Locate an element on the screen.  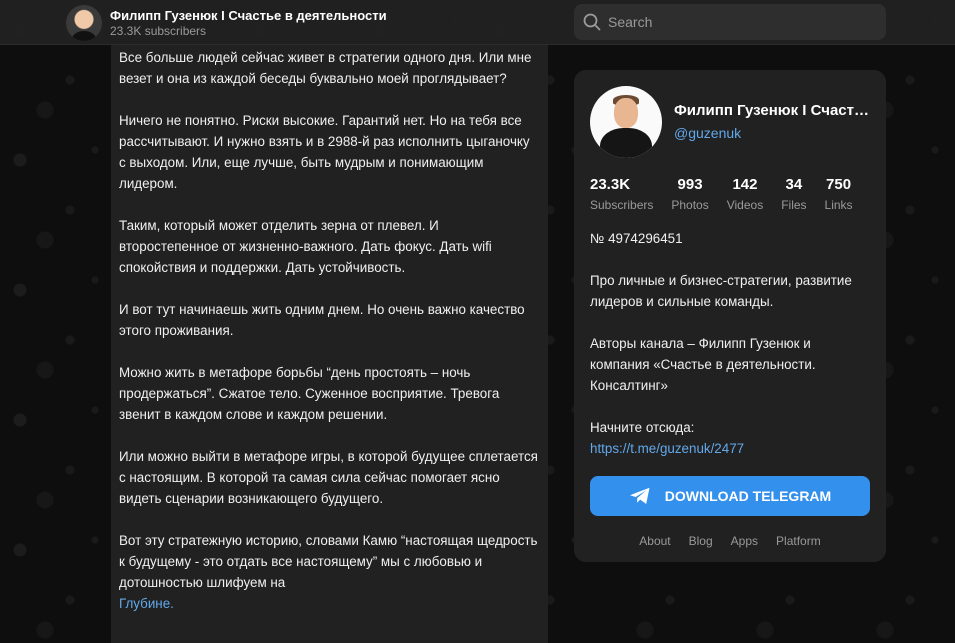
stat-value: 34 is located at coordinates (794, 184).